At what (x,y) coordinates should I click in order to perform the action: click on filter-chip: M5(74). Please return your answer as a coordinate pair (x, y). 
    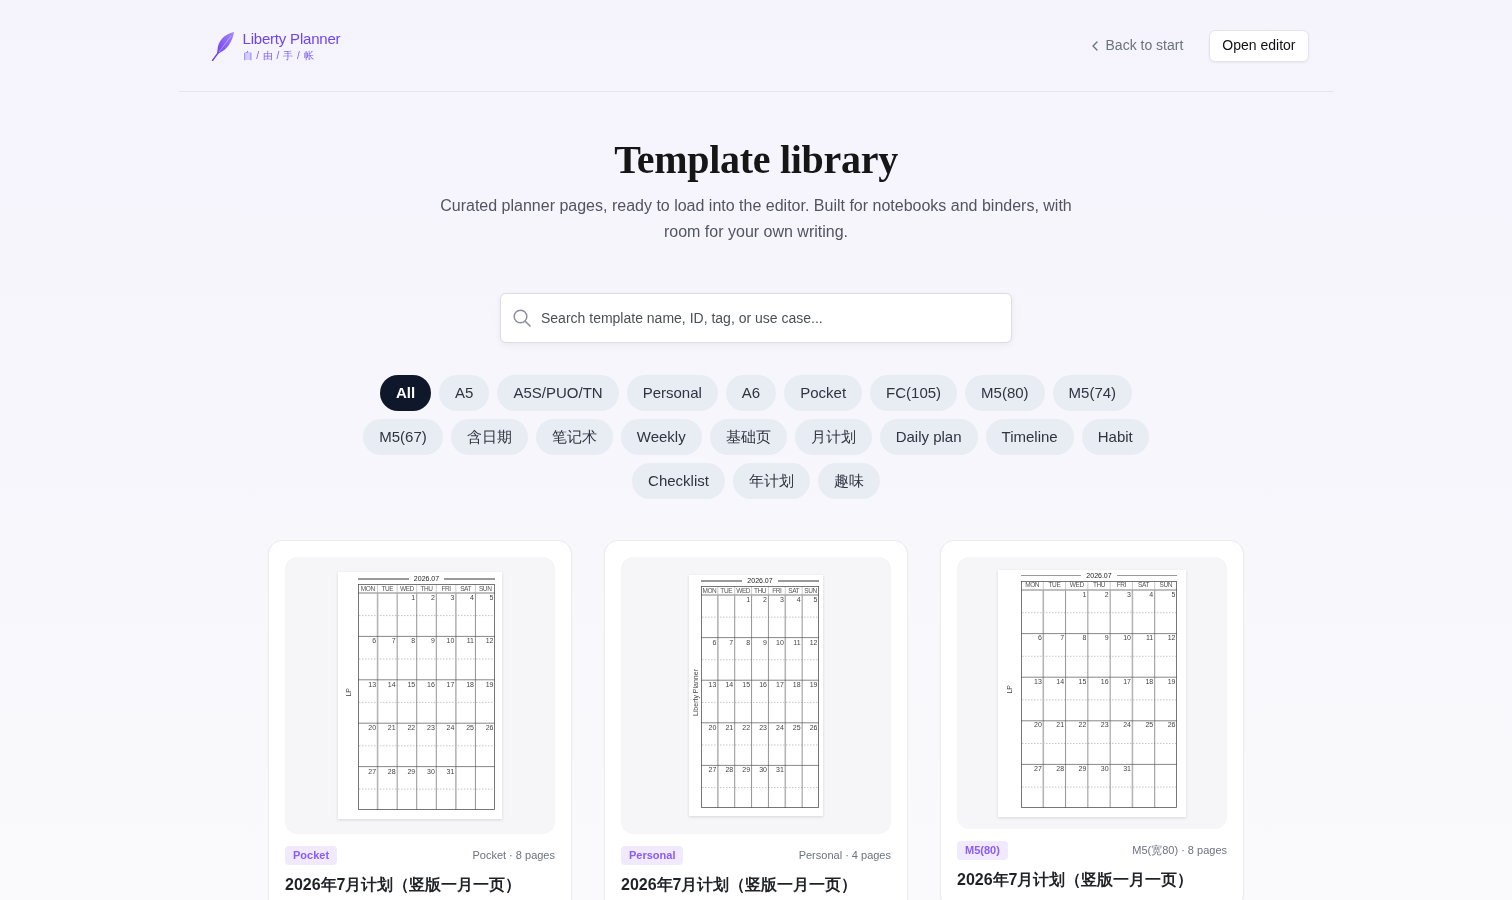
    Looking at the image, I should click on (1092, 393).